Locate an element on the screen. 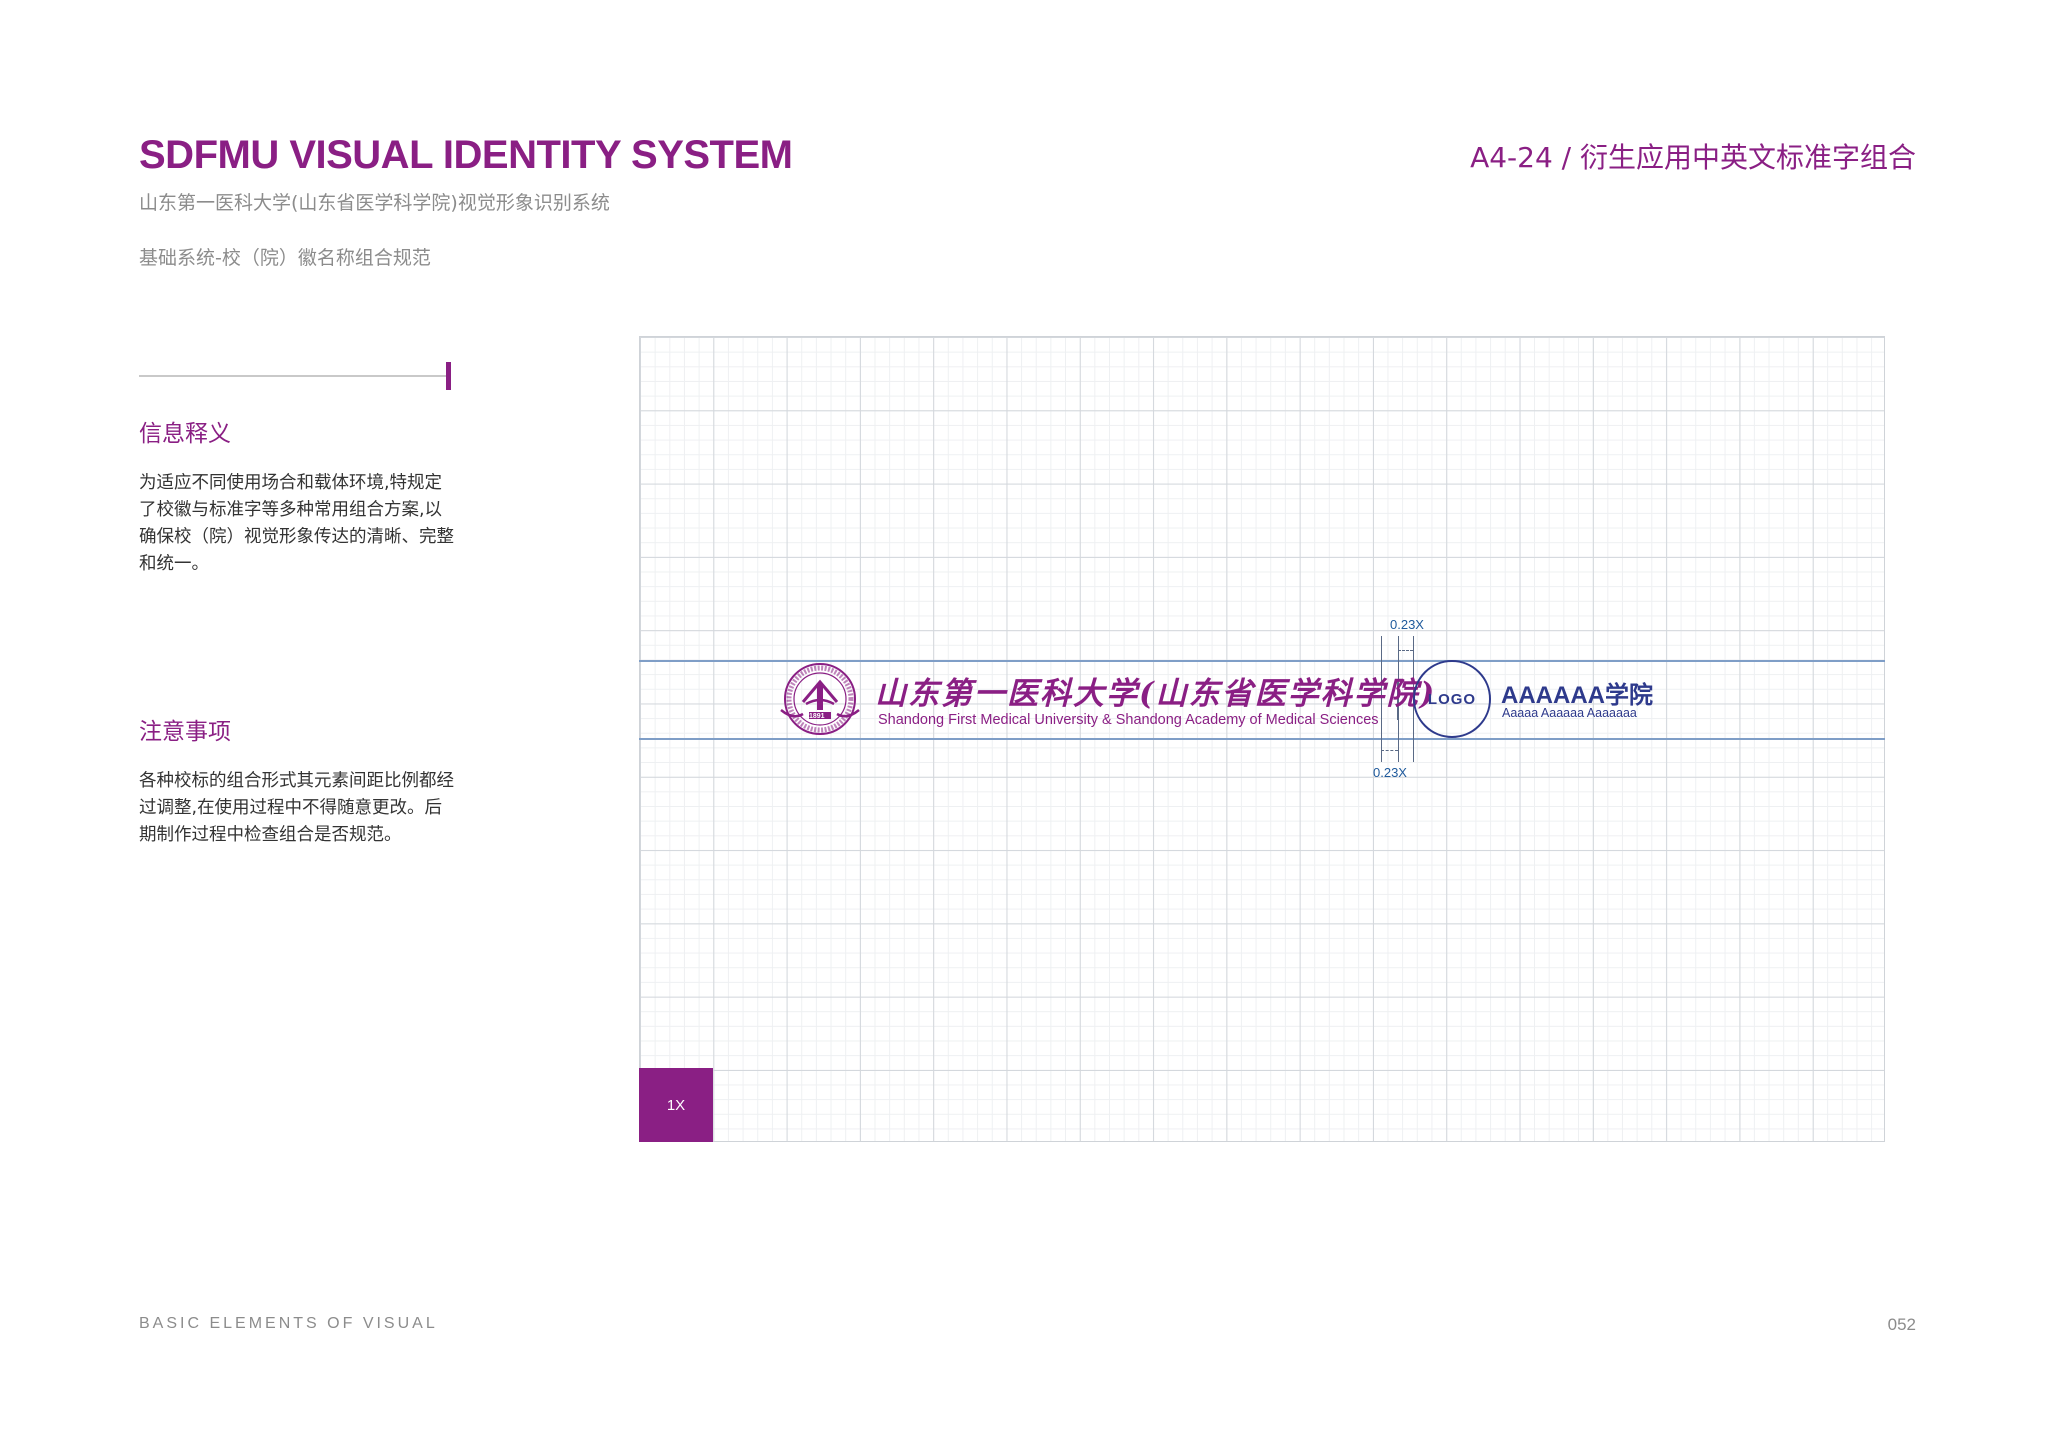 Image resolution: width=2048 pixels, height=1448 pixels. college-logo-placeholder: LOGO is located at coordinates (1452, 699).